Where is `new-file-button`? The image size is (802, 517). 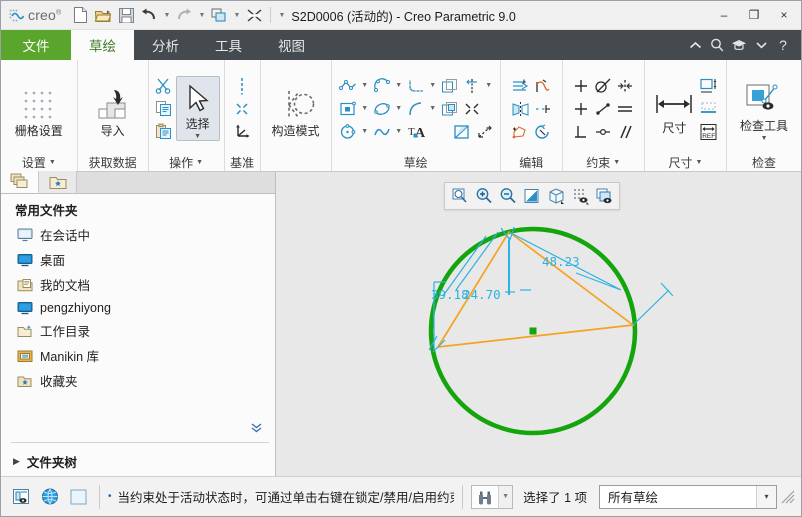 new-file-button is located at coordinates (80, 15).